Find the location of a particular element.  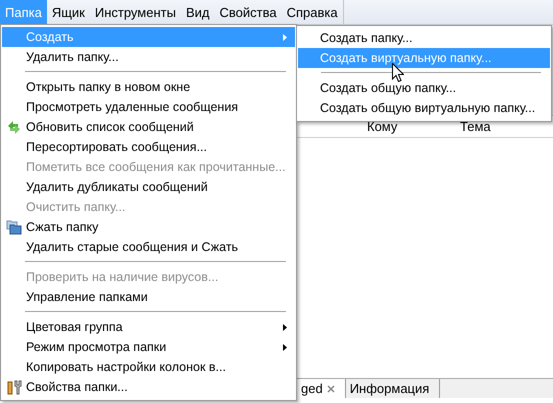

menu-bar-item: Свойства is located at coordinates (248, 12).